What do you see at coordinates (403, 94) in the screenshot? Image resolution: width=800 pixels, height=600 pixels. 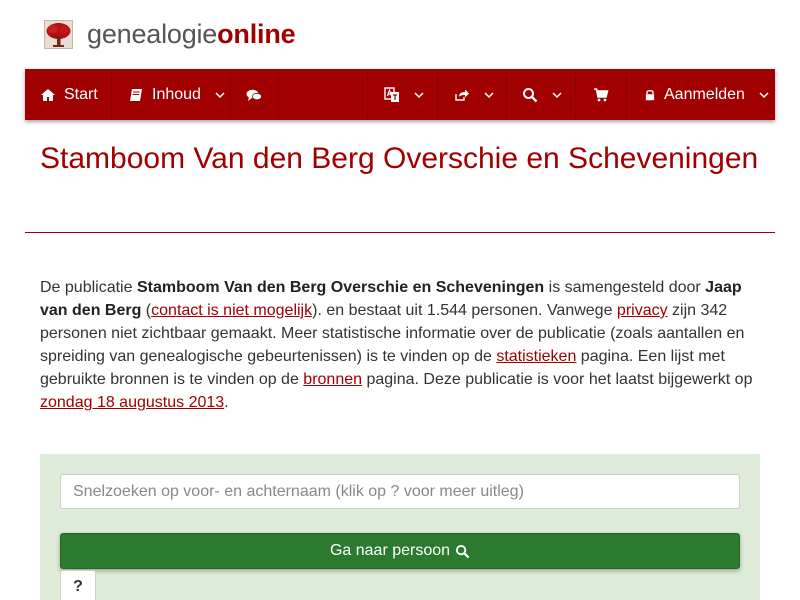 I see `nav-language` at bounding box center [403, 94].